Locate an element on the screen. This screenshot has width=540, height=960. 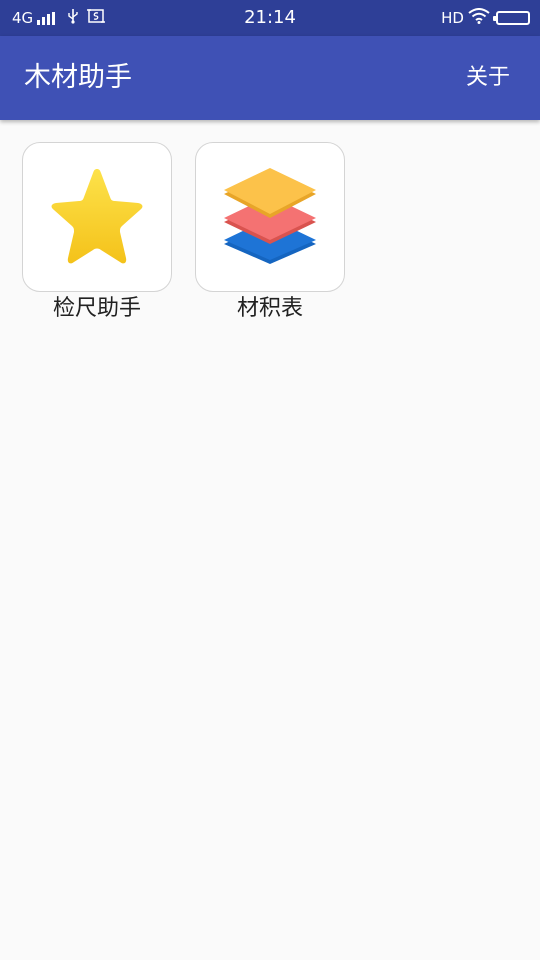
tile-label: 检尺助手 is located at coordinates (96, 308).